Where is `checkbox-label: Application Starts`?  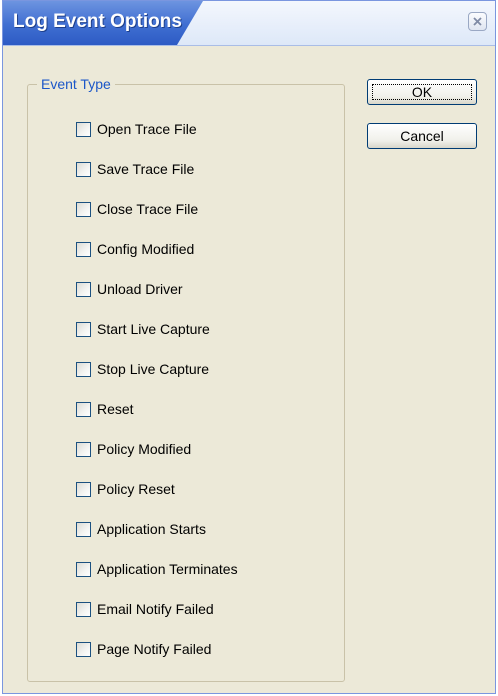
checkbox-label: Application Starts is located at coordinates (151, 529).